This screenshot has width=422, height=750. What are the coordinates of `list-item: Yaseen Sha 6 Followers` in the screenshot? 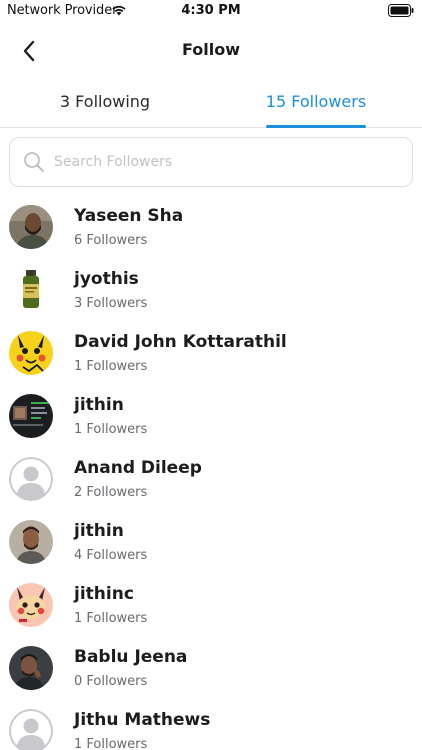 It's located at (211, 227).